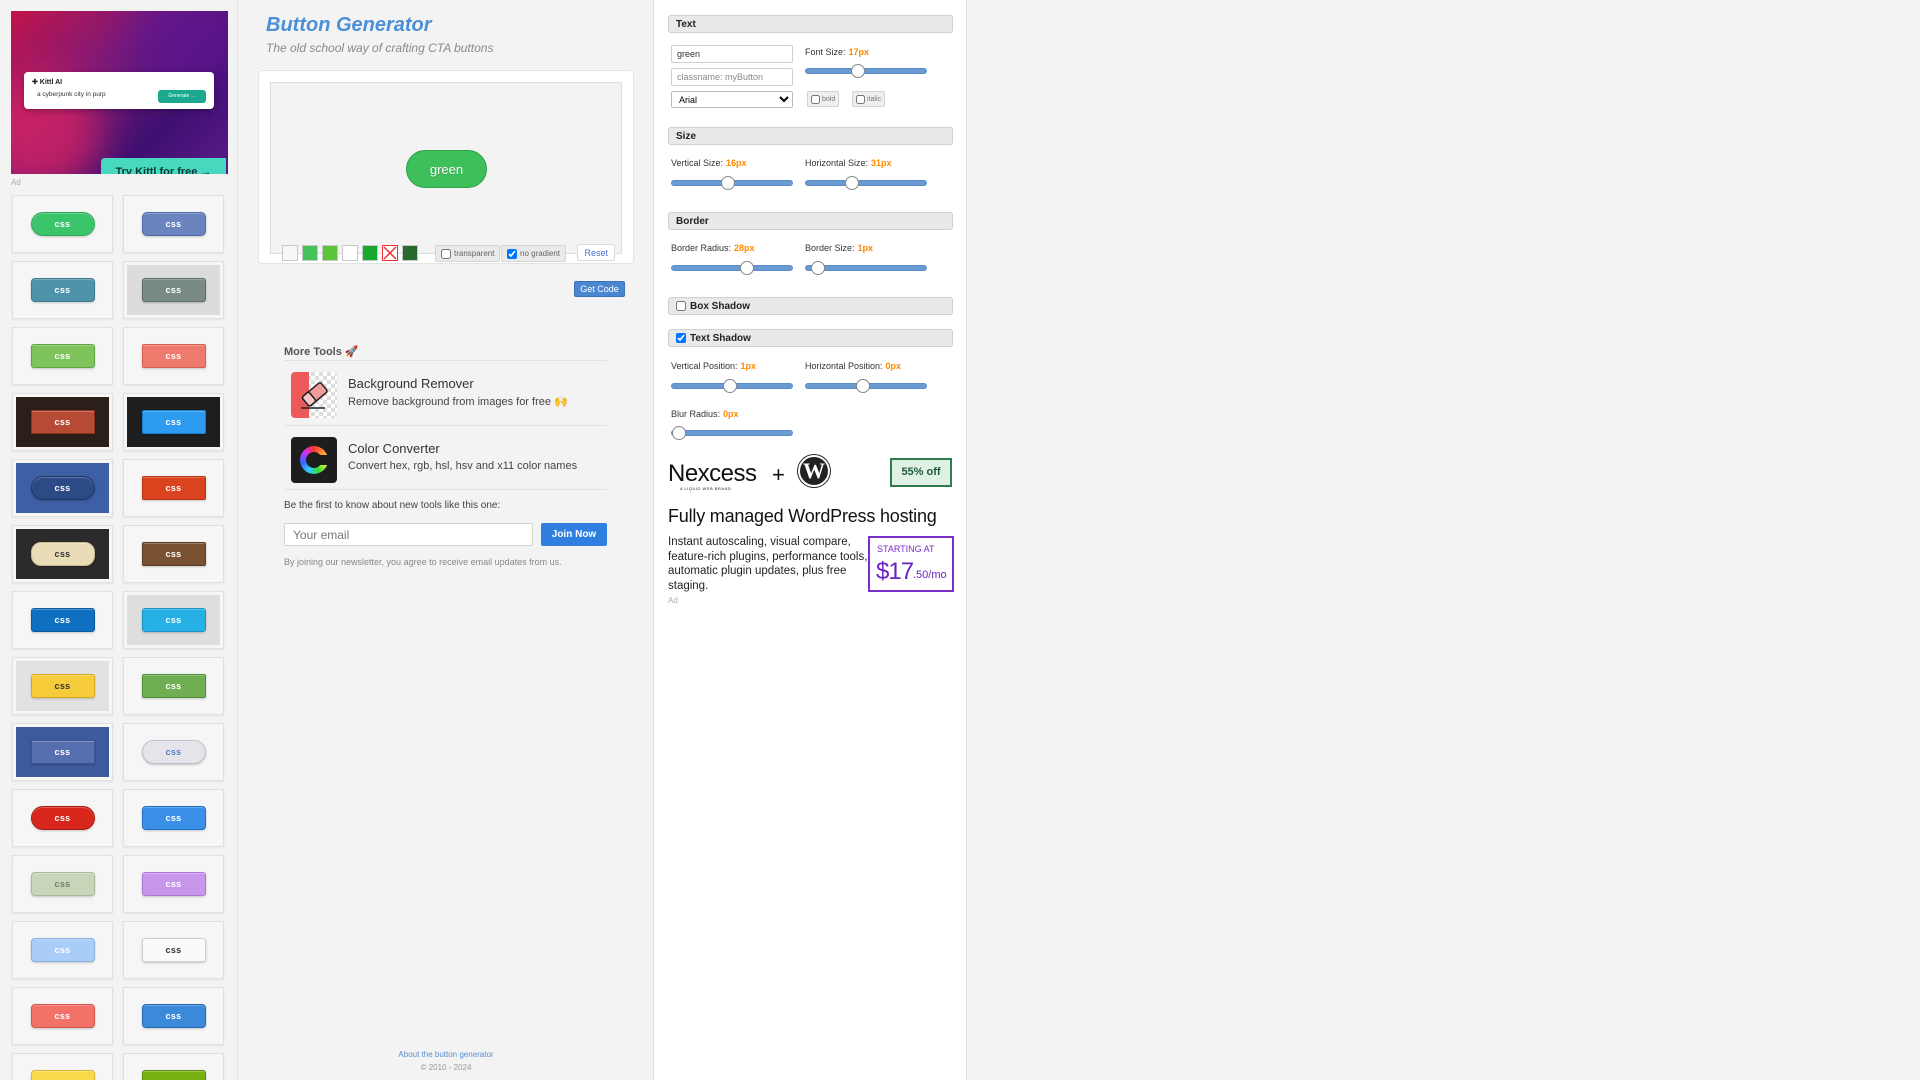  Describe the element at coordinates (446, 253) in the screenshot. I see `transparent-checkbox` at that location.